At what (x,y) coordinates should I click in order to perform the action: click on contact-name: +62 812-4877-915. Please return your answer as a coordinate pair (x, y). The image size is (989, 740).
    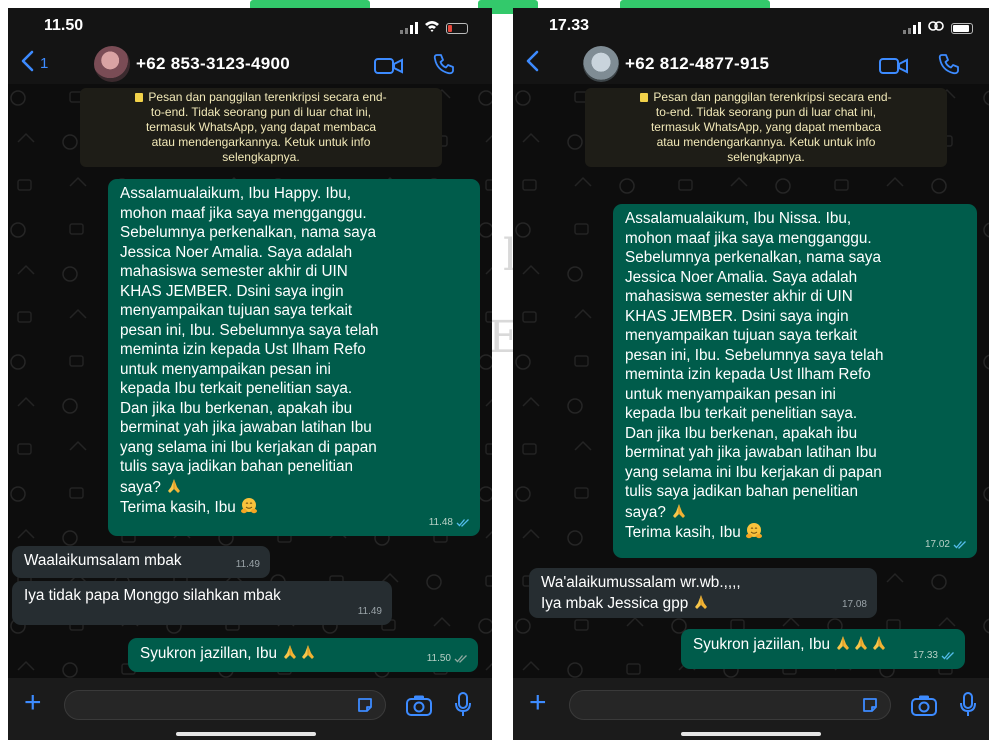
    Looking at the image, I should click on (697, 64).